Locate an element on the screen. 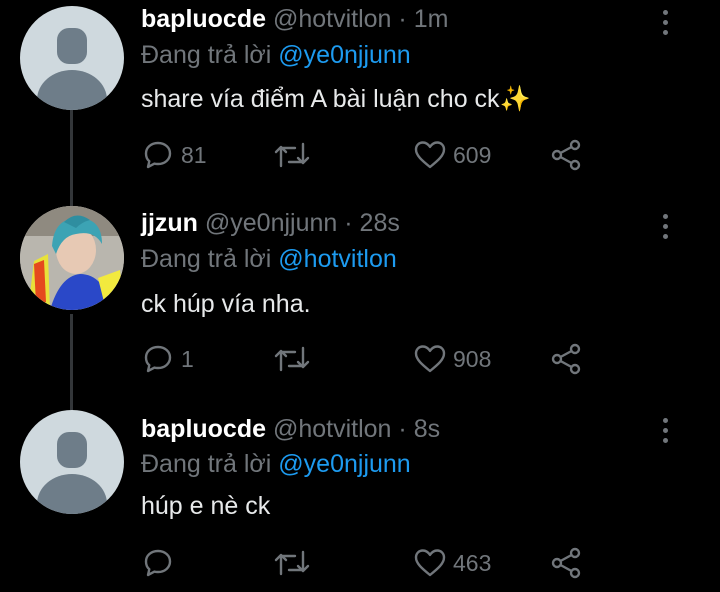  tweet-text: share vía điểm A bài luận cho ck✨ is located at coordinates (336, 99).